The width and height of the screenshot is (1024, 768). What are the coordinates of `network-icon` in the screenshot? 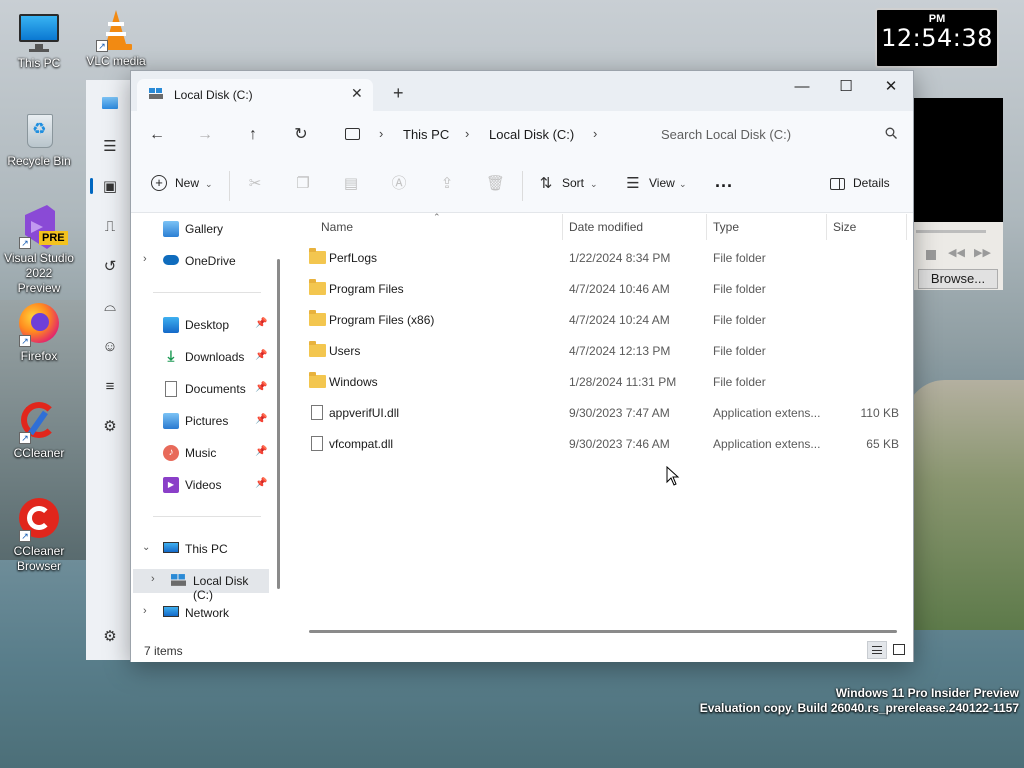 It's located at (171, 611).